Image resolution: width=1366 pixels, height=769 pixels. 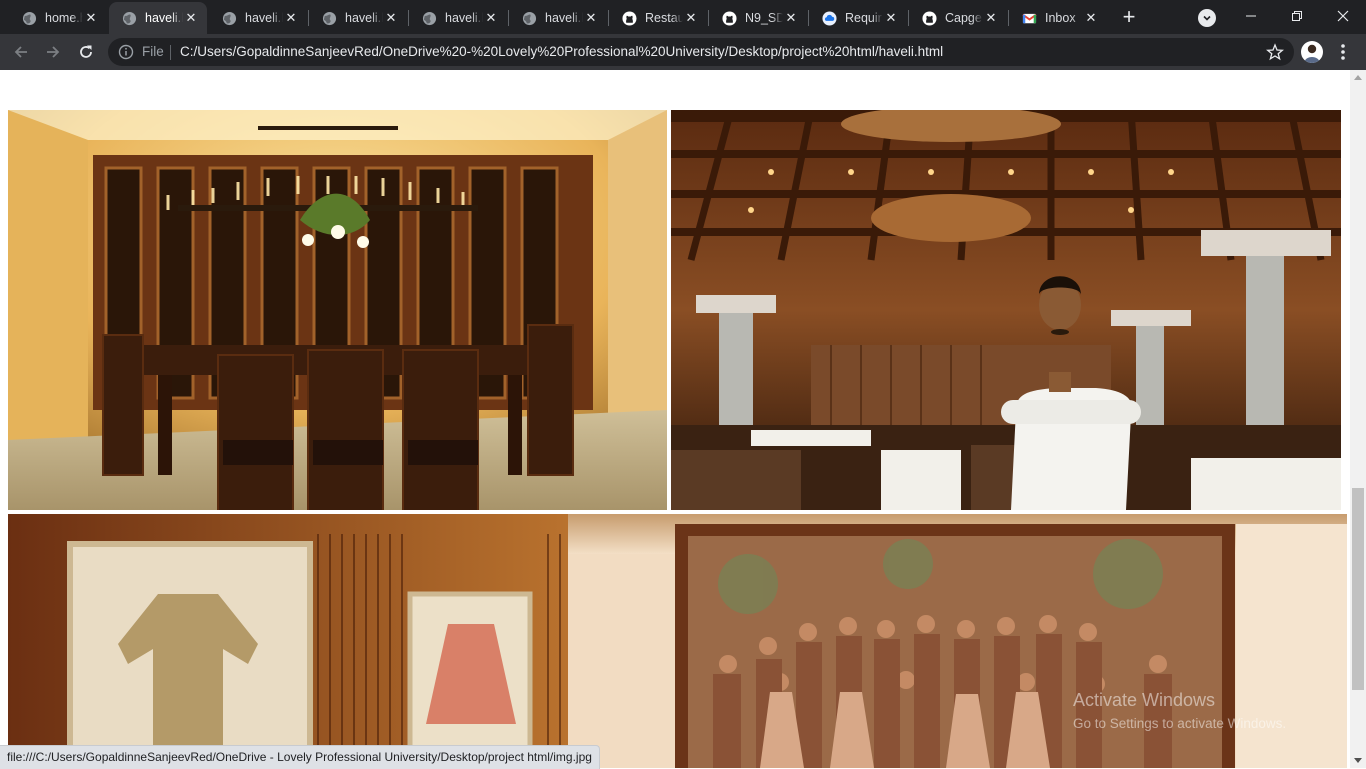 I want to click on browser-tab-9: Requir ✕, so click(x=858, y=18).